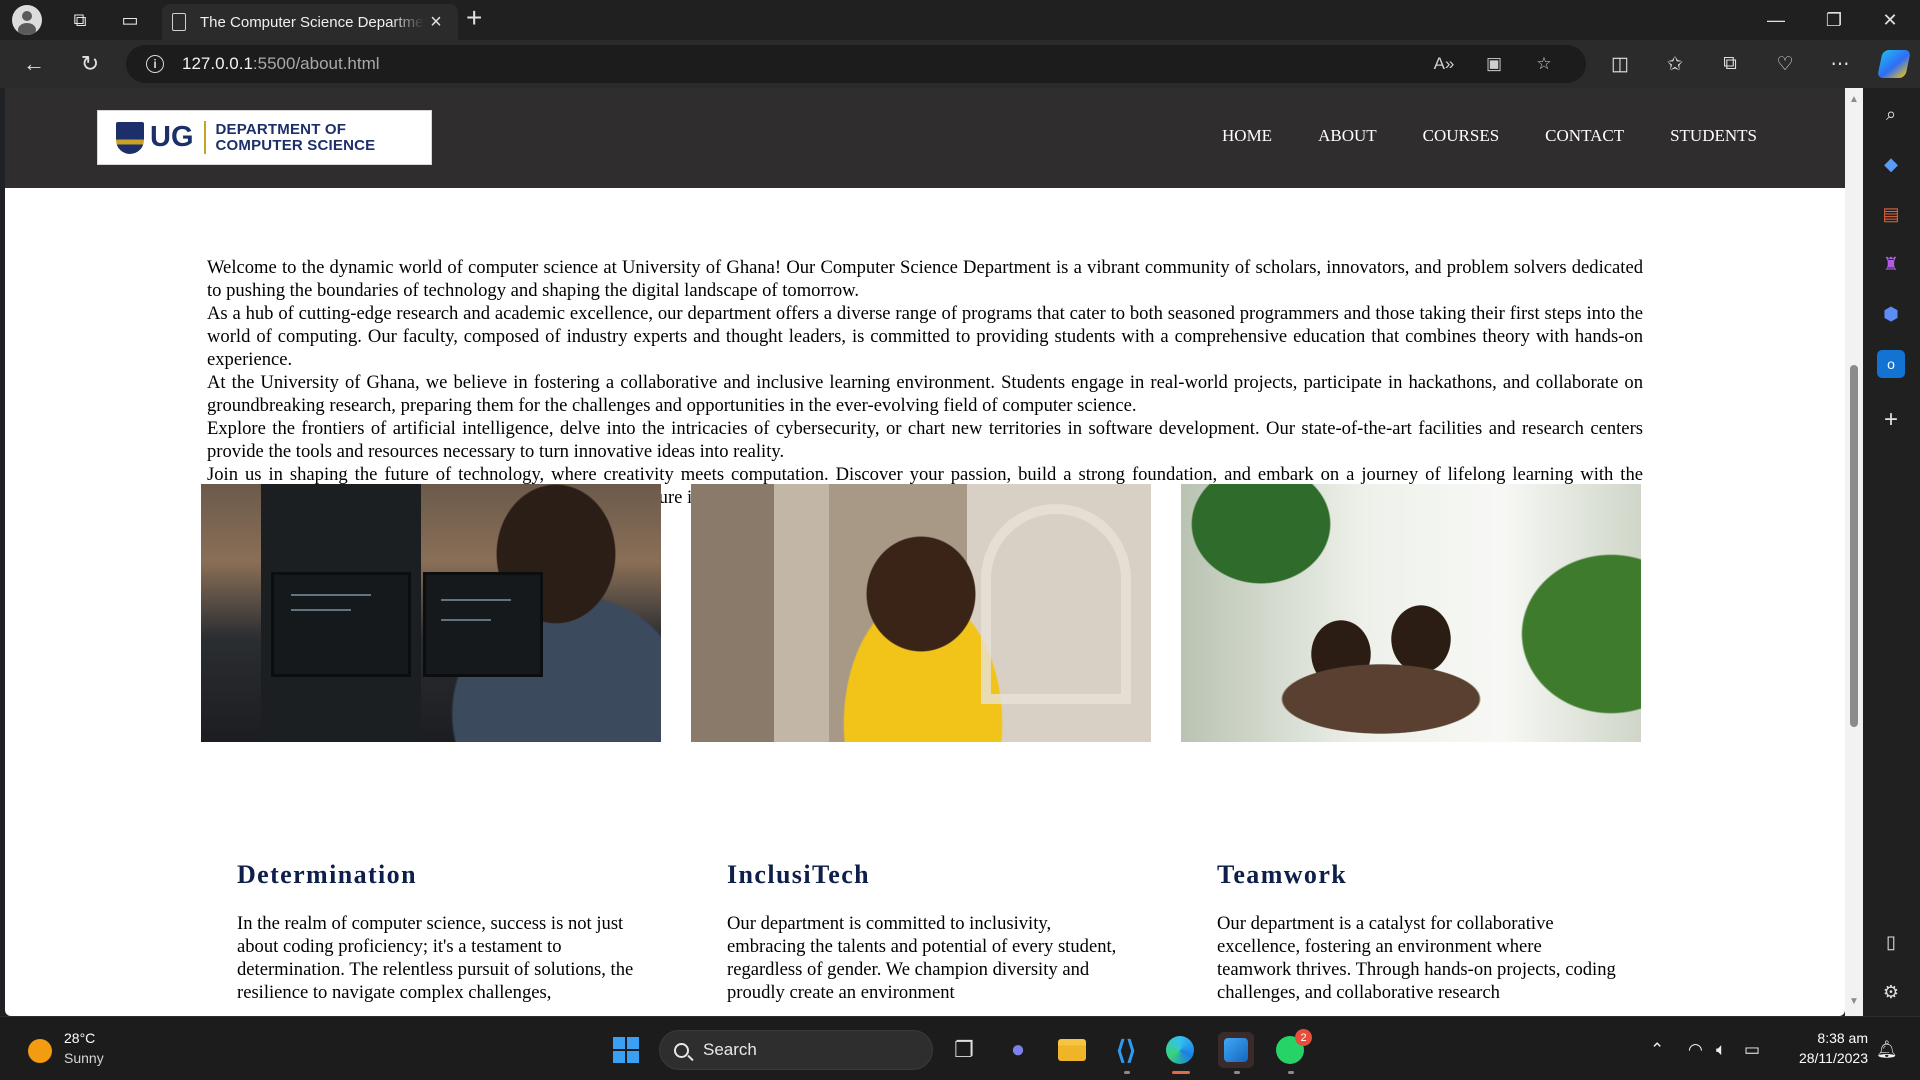  What do you see at coordinates (1056, 604) in the screenshot?
I see `arch-shape` at bounding box center [1056, 604].